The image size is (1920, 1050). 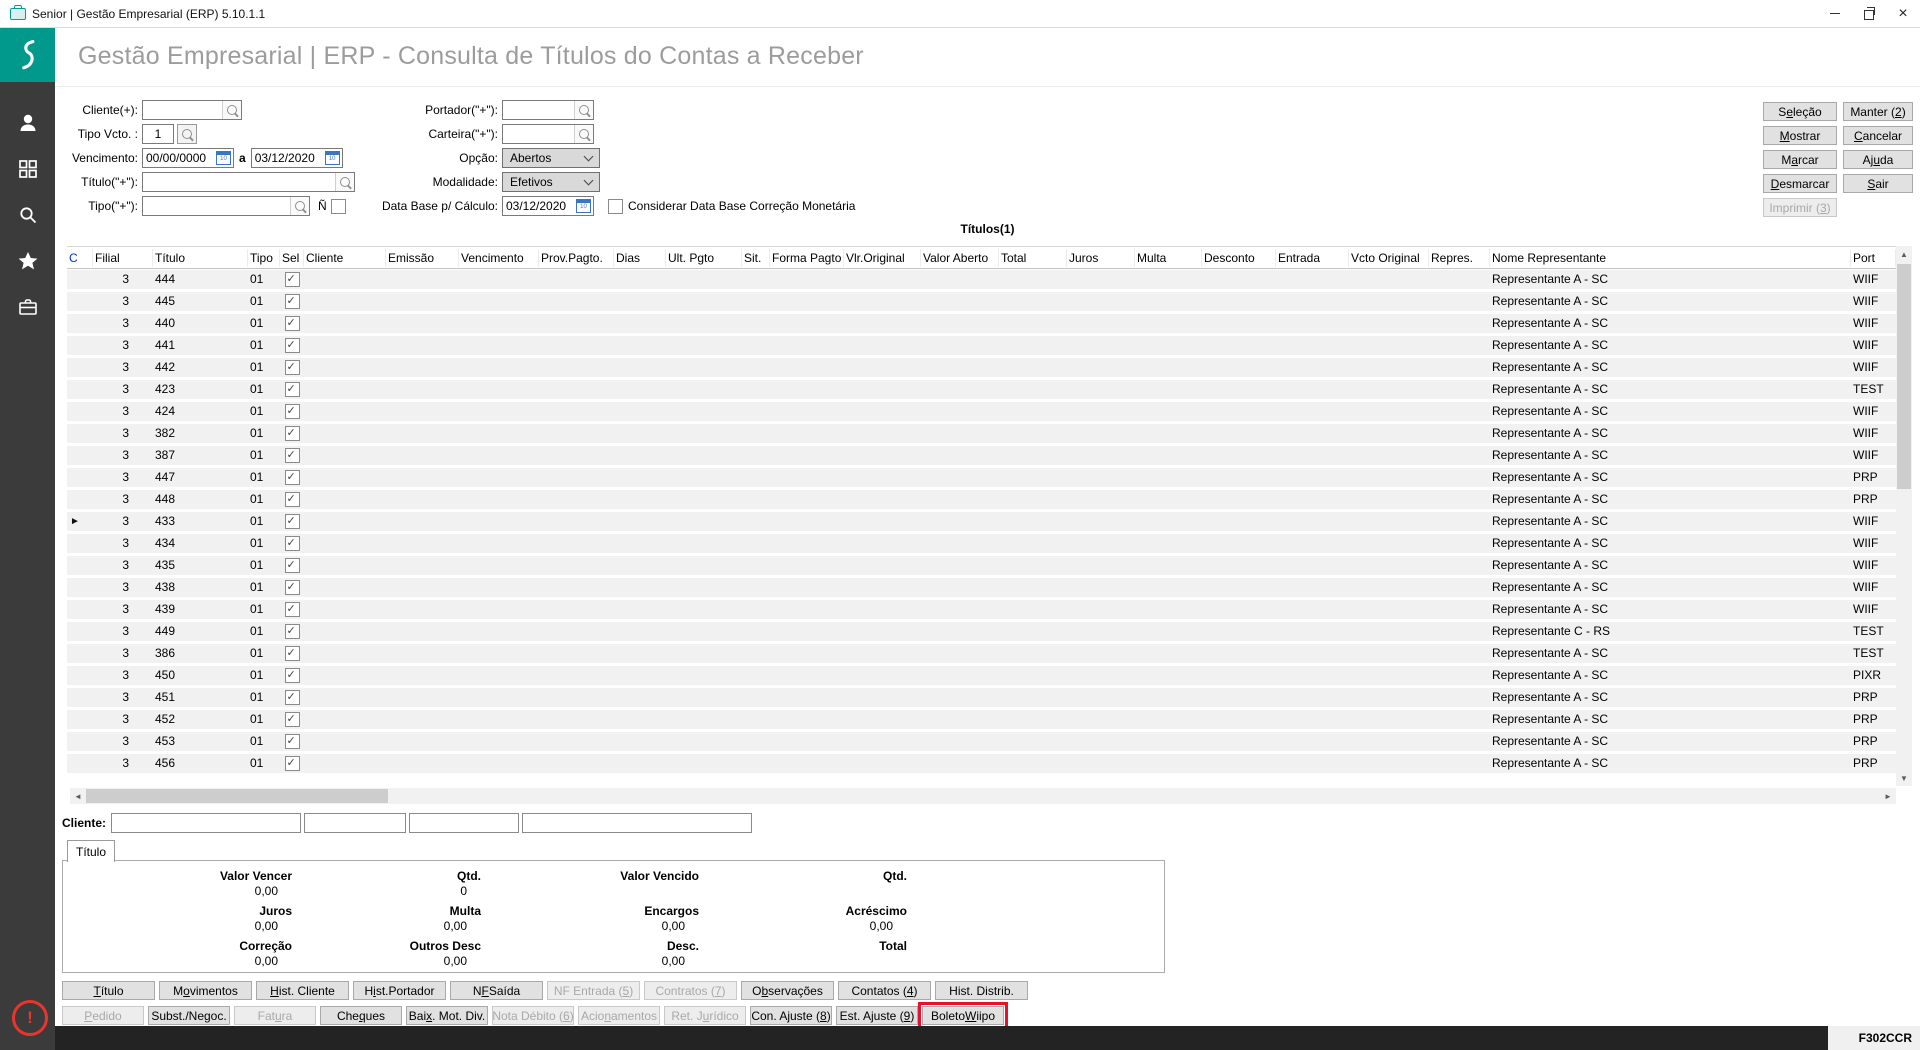 What do you see at coordinates (302, 990) in the screenshot?
I see `bottom-button: Hist. Cliente` at bounding box center [302, 990].